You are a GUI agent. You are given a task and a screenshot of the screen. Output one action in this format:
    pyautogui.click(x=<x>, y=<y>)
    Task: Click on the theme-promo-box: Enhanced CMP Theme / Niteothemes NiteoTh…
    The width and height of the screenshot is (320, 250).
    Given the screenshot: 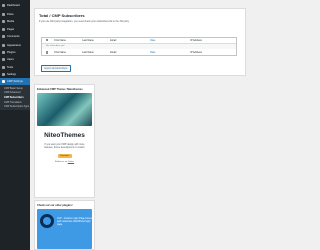 What is the action you would take?
    pyautogui.click(x=64, y=141)
    